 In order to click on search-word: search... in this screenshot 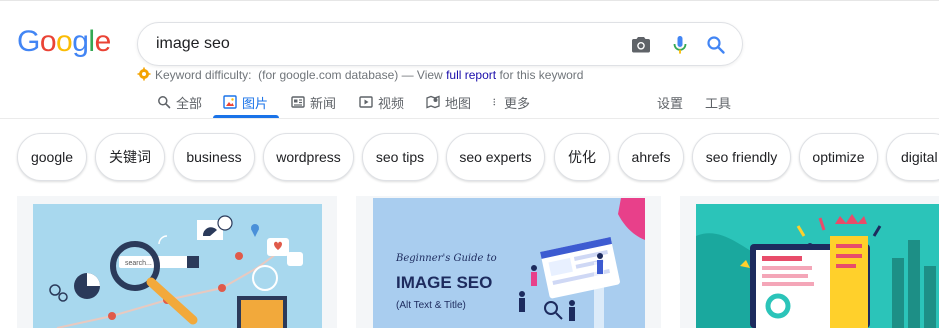, I will do `click(138, 263)`.